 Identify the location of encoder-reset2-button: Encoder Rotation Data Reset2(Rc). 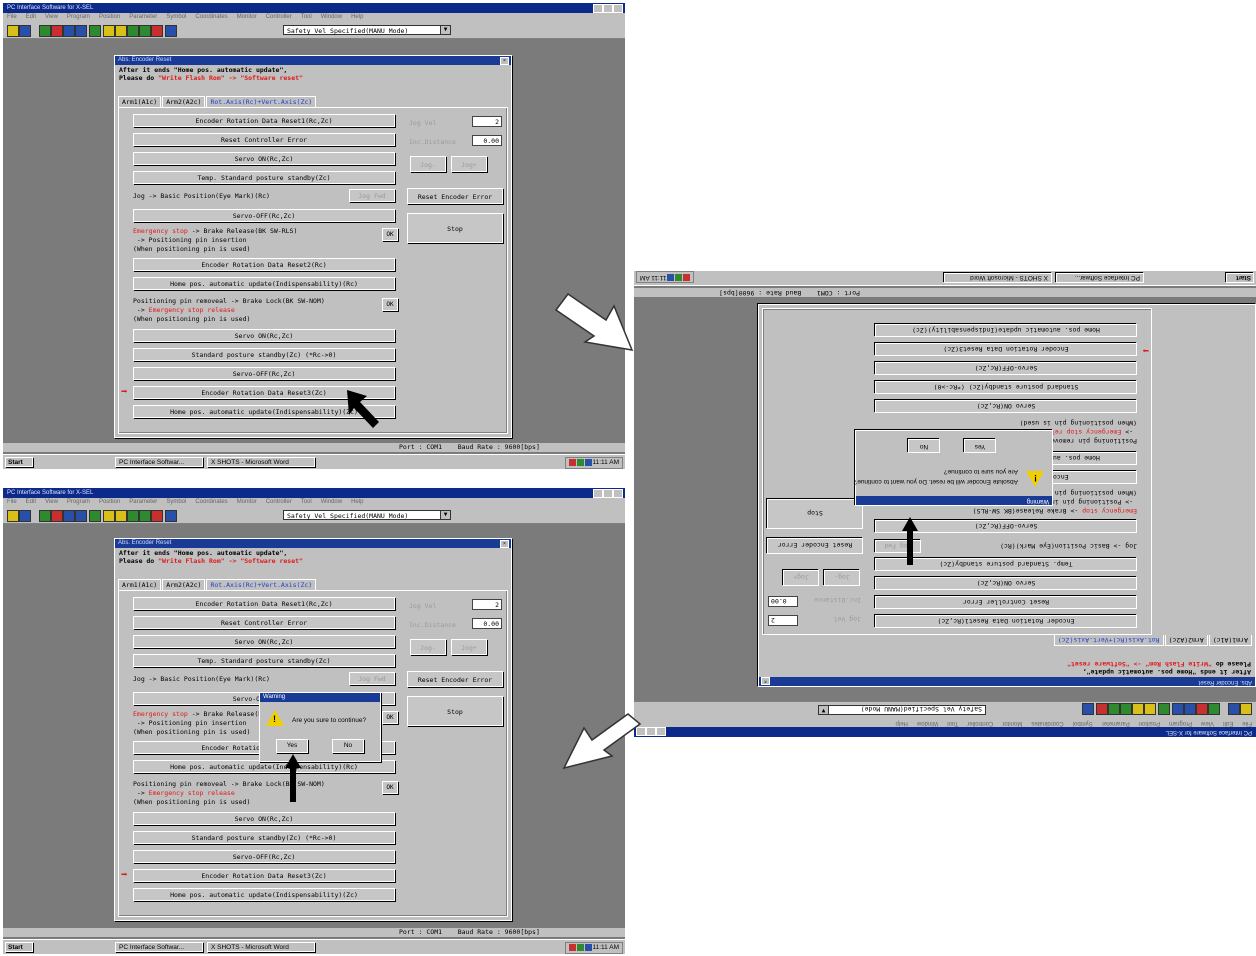
(264, 264).